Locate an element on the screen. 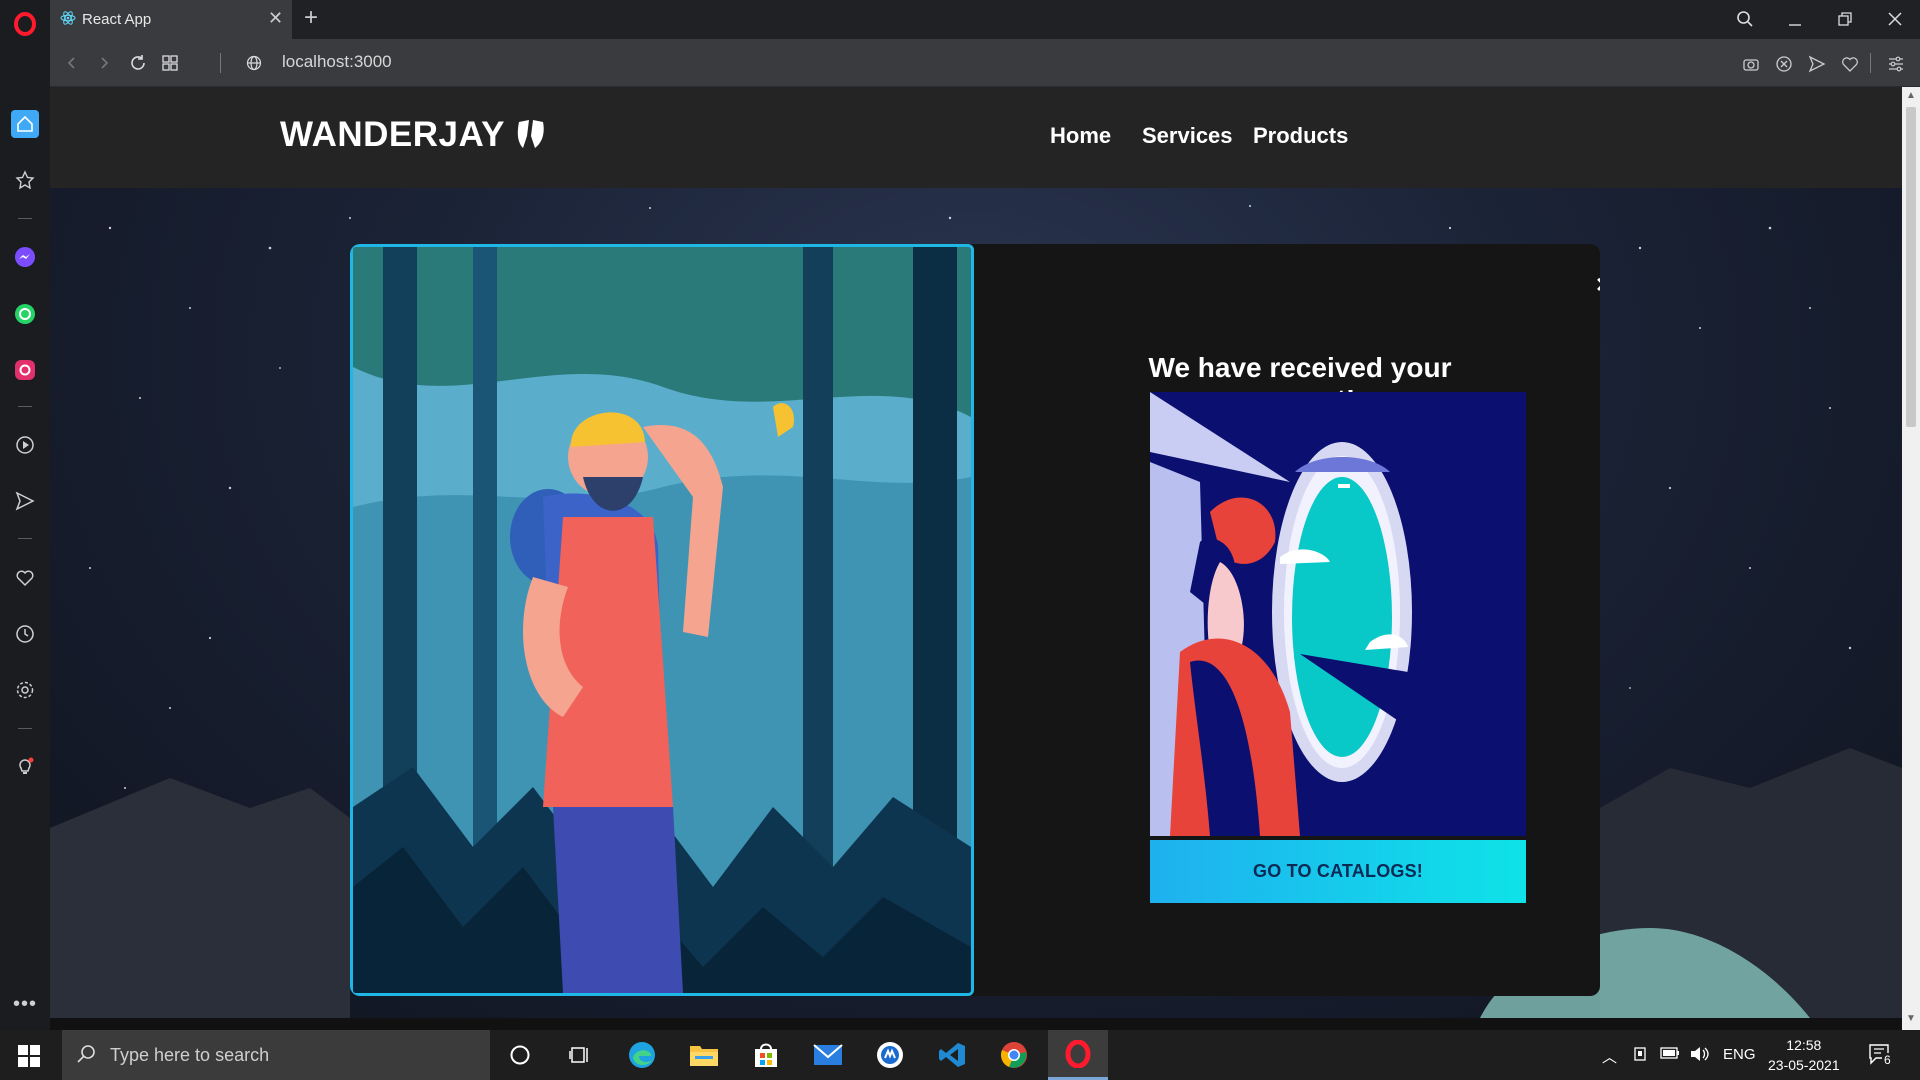 The width and height of the screenshot is (1920, 1080). globe-icon is located at coordinates (254, 63).